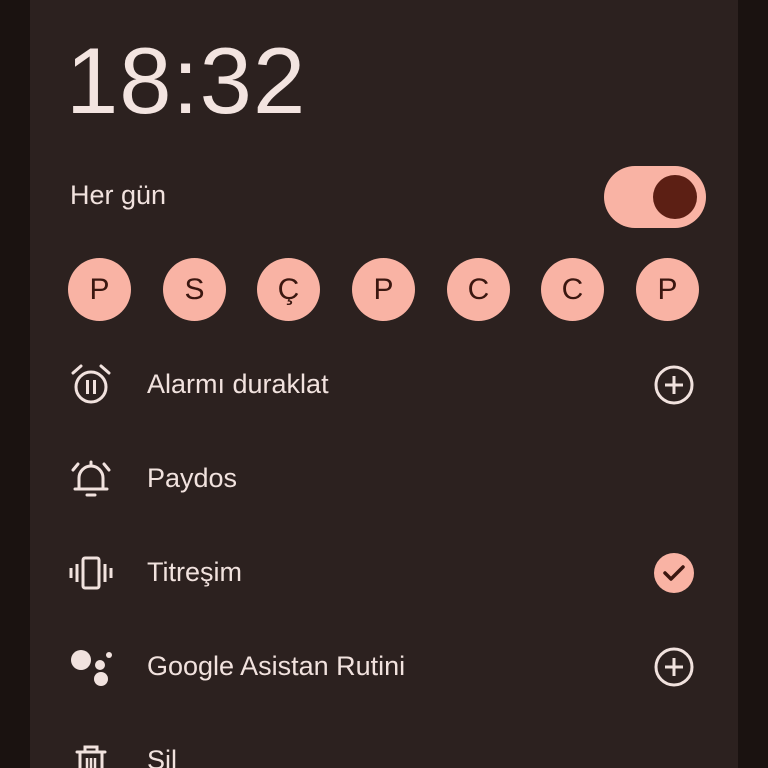 This screenshot has height=768, width=768. I want to click on vibration-row: Titreşim, so click(384, 572).